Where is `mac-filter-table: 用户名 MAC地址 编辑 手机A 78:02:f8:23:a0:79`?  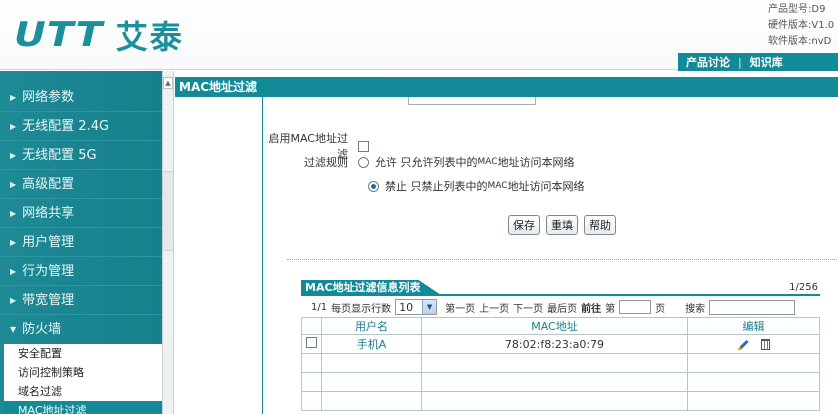
mac-filter-table: 用户名 MAC地址 编辑 手机A 78:02:f8:23:a0:79 is located at coordinates (560, 364).